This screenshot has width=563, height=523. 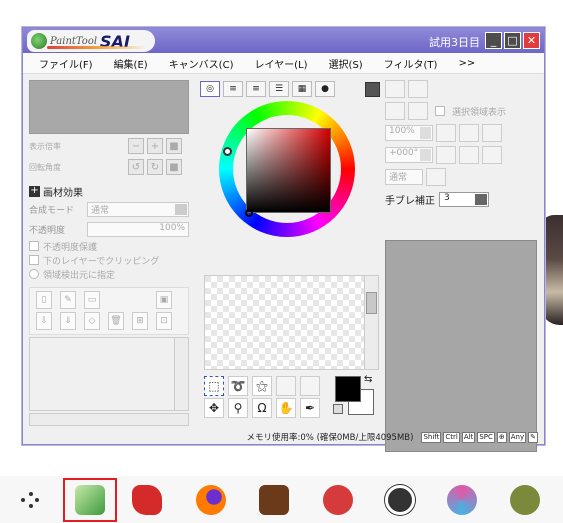 What do you see at coordinates (97, 47) in the screenshot?
I see `logo-swoosh` at bounding box center [97, 47].